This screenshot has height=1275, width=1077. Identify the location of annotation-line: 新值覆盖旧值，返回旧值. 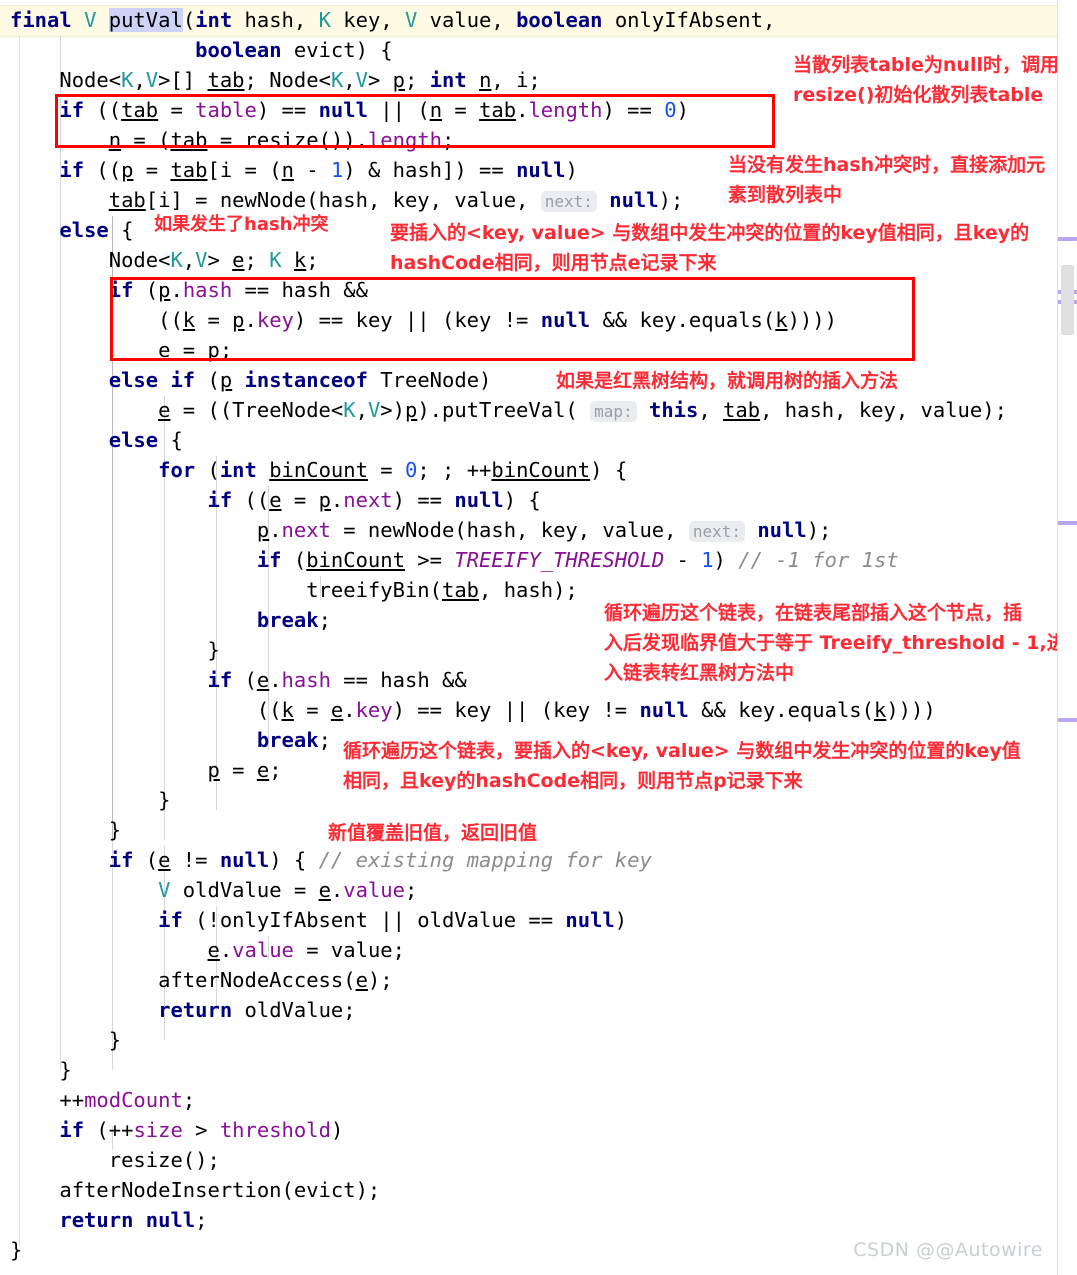
(433, 833).